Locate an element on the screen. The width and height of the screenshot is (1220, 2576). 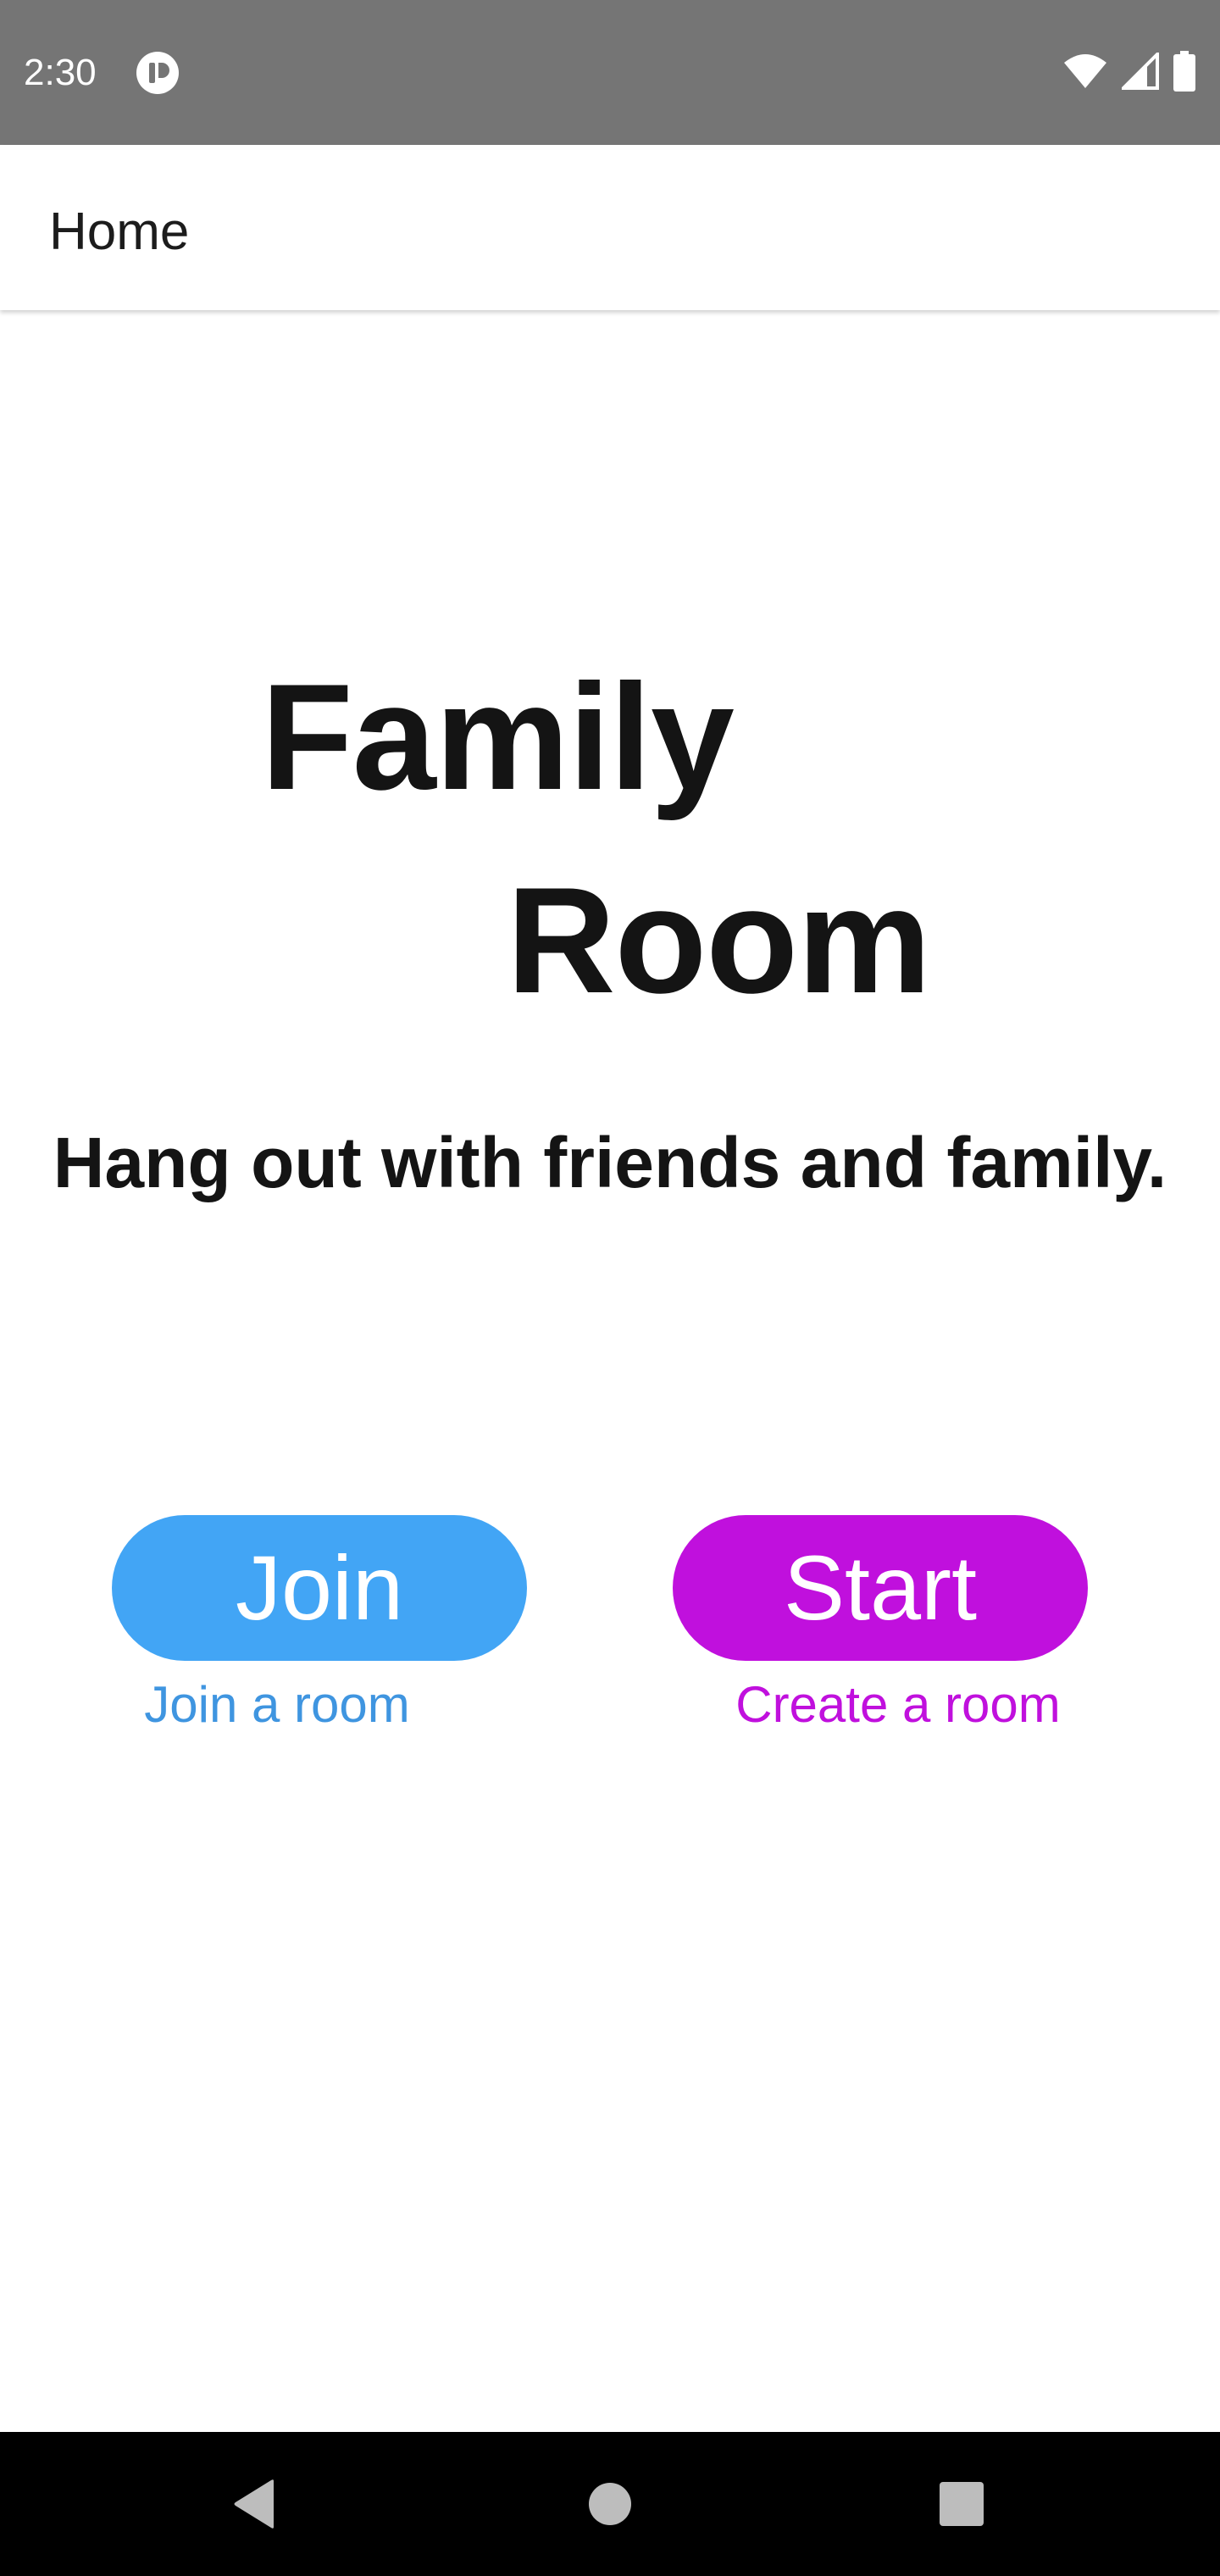
notification-app-icon is located at coordinates (158, 73).